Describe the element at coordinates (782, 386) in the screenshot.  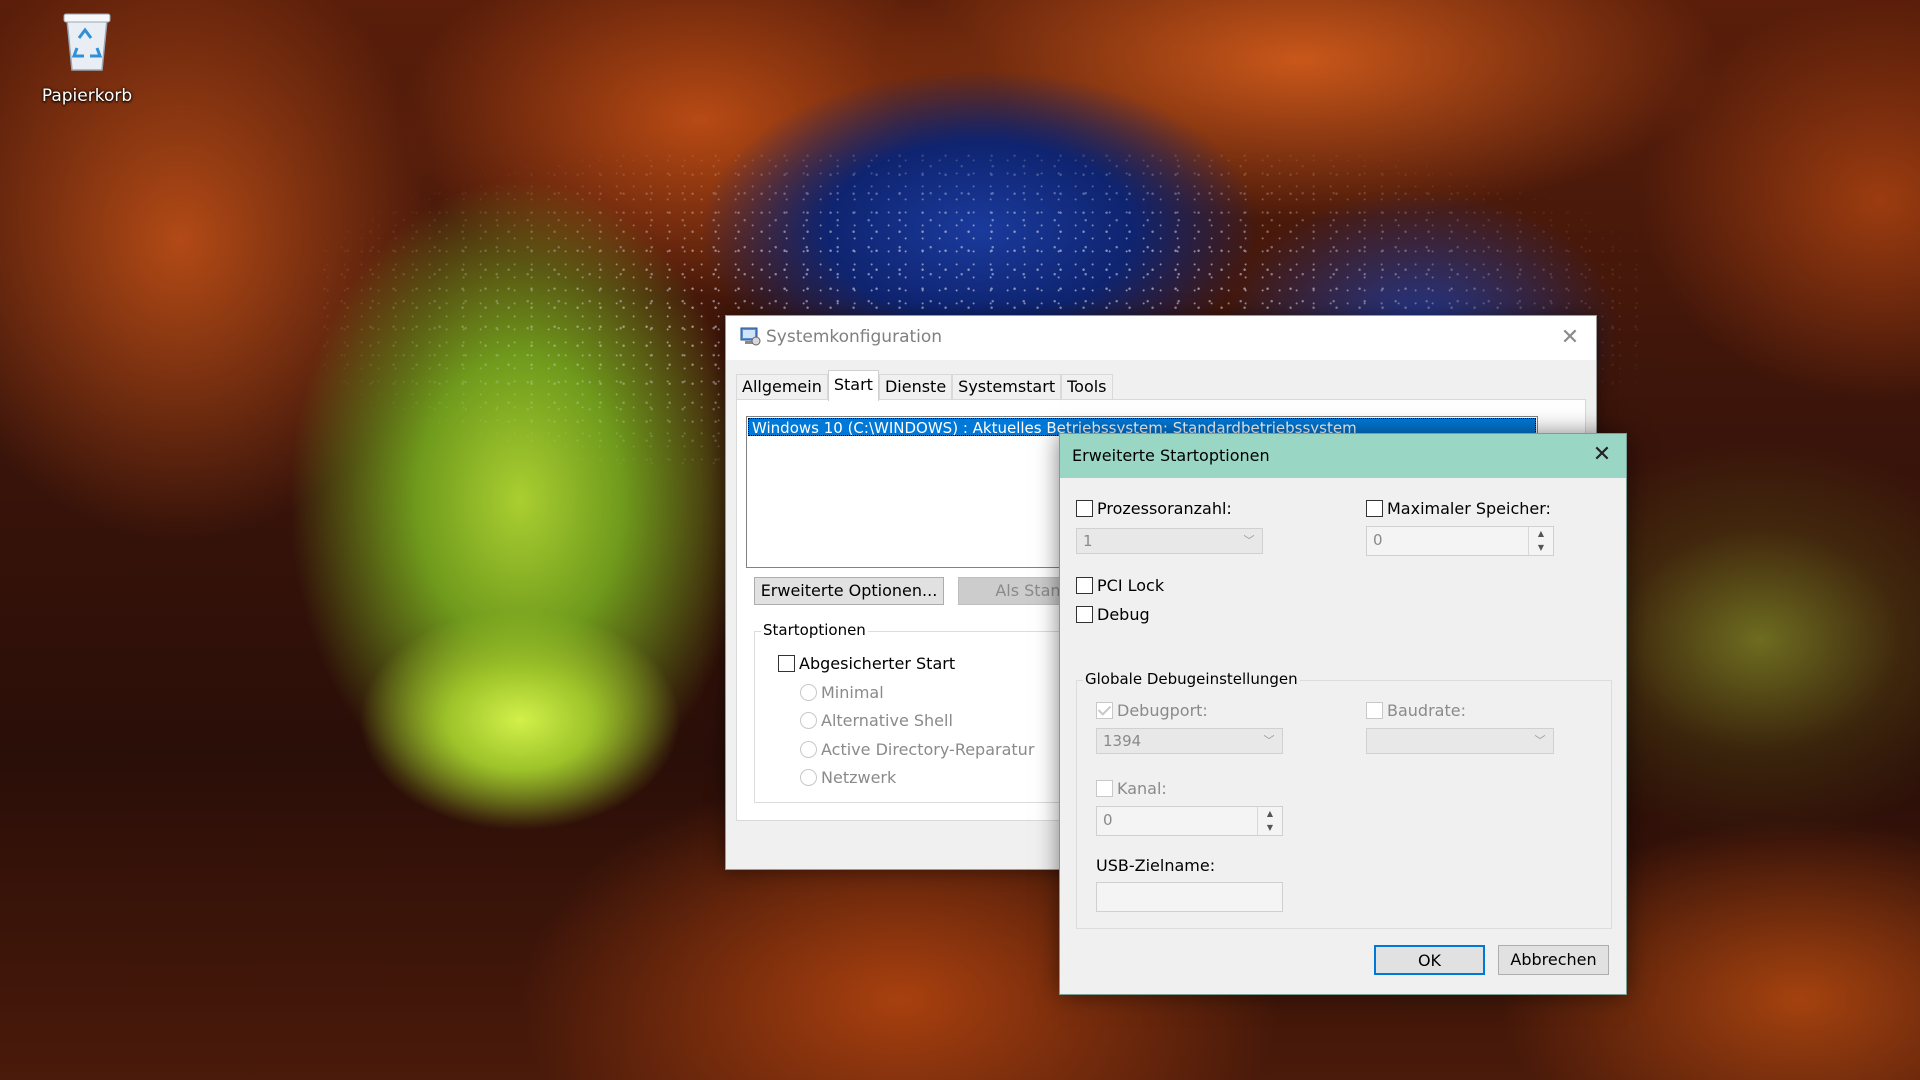
I see `tab-allgemein: Allgemein` at that location.